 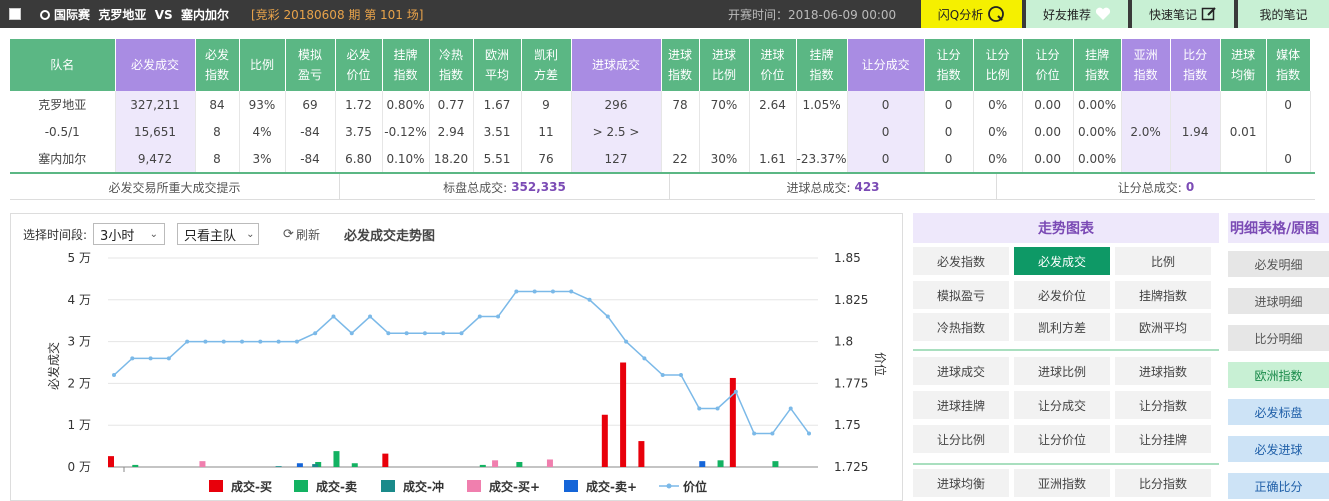 What do you see at coordinates (1278, 375) in the screenshot?
I see `detail-button: 欧洲指数` at bounding box center [1278, 375].